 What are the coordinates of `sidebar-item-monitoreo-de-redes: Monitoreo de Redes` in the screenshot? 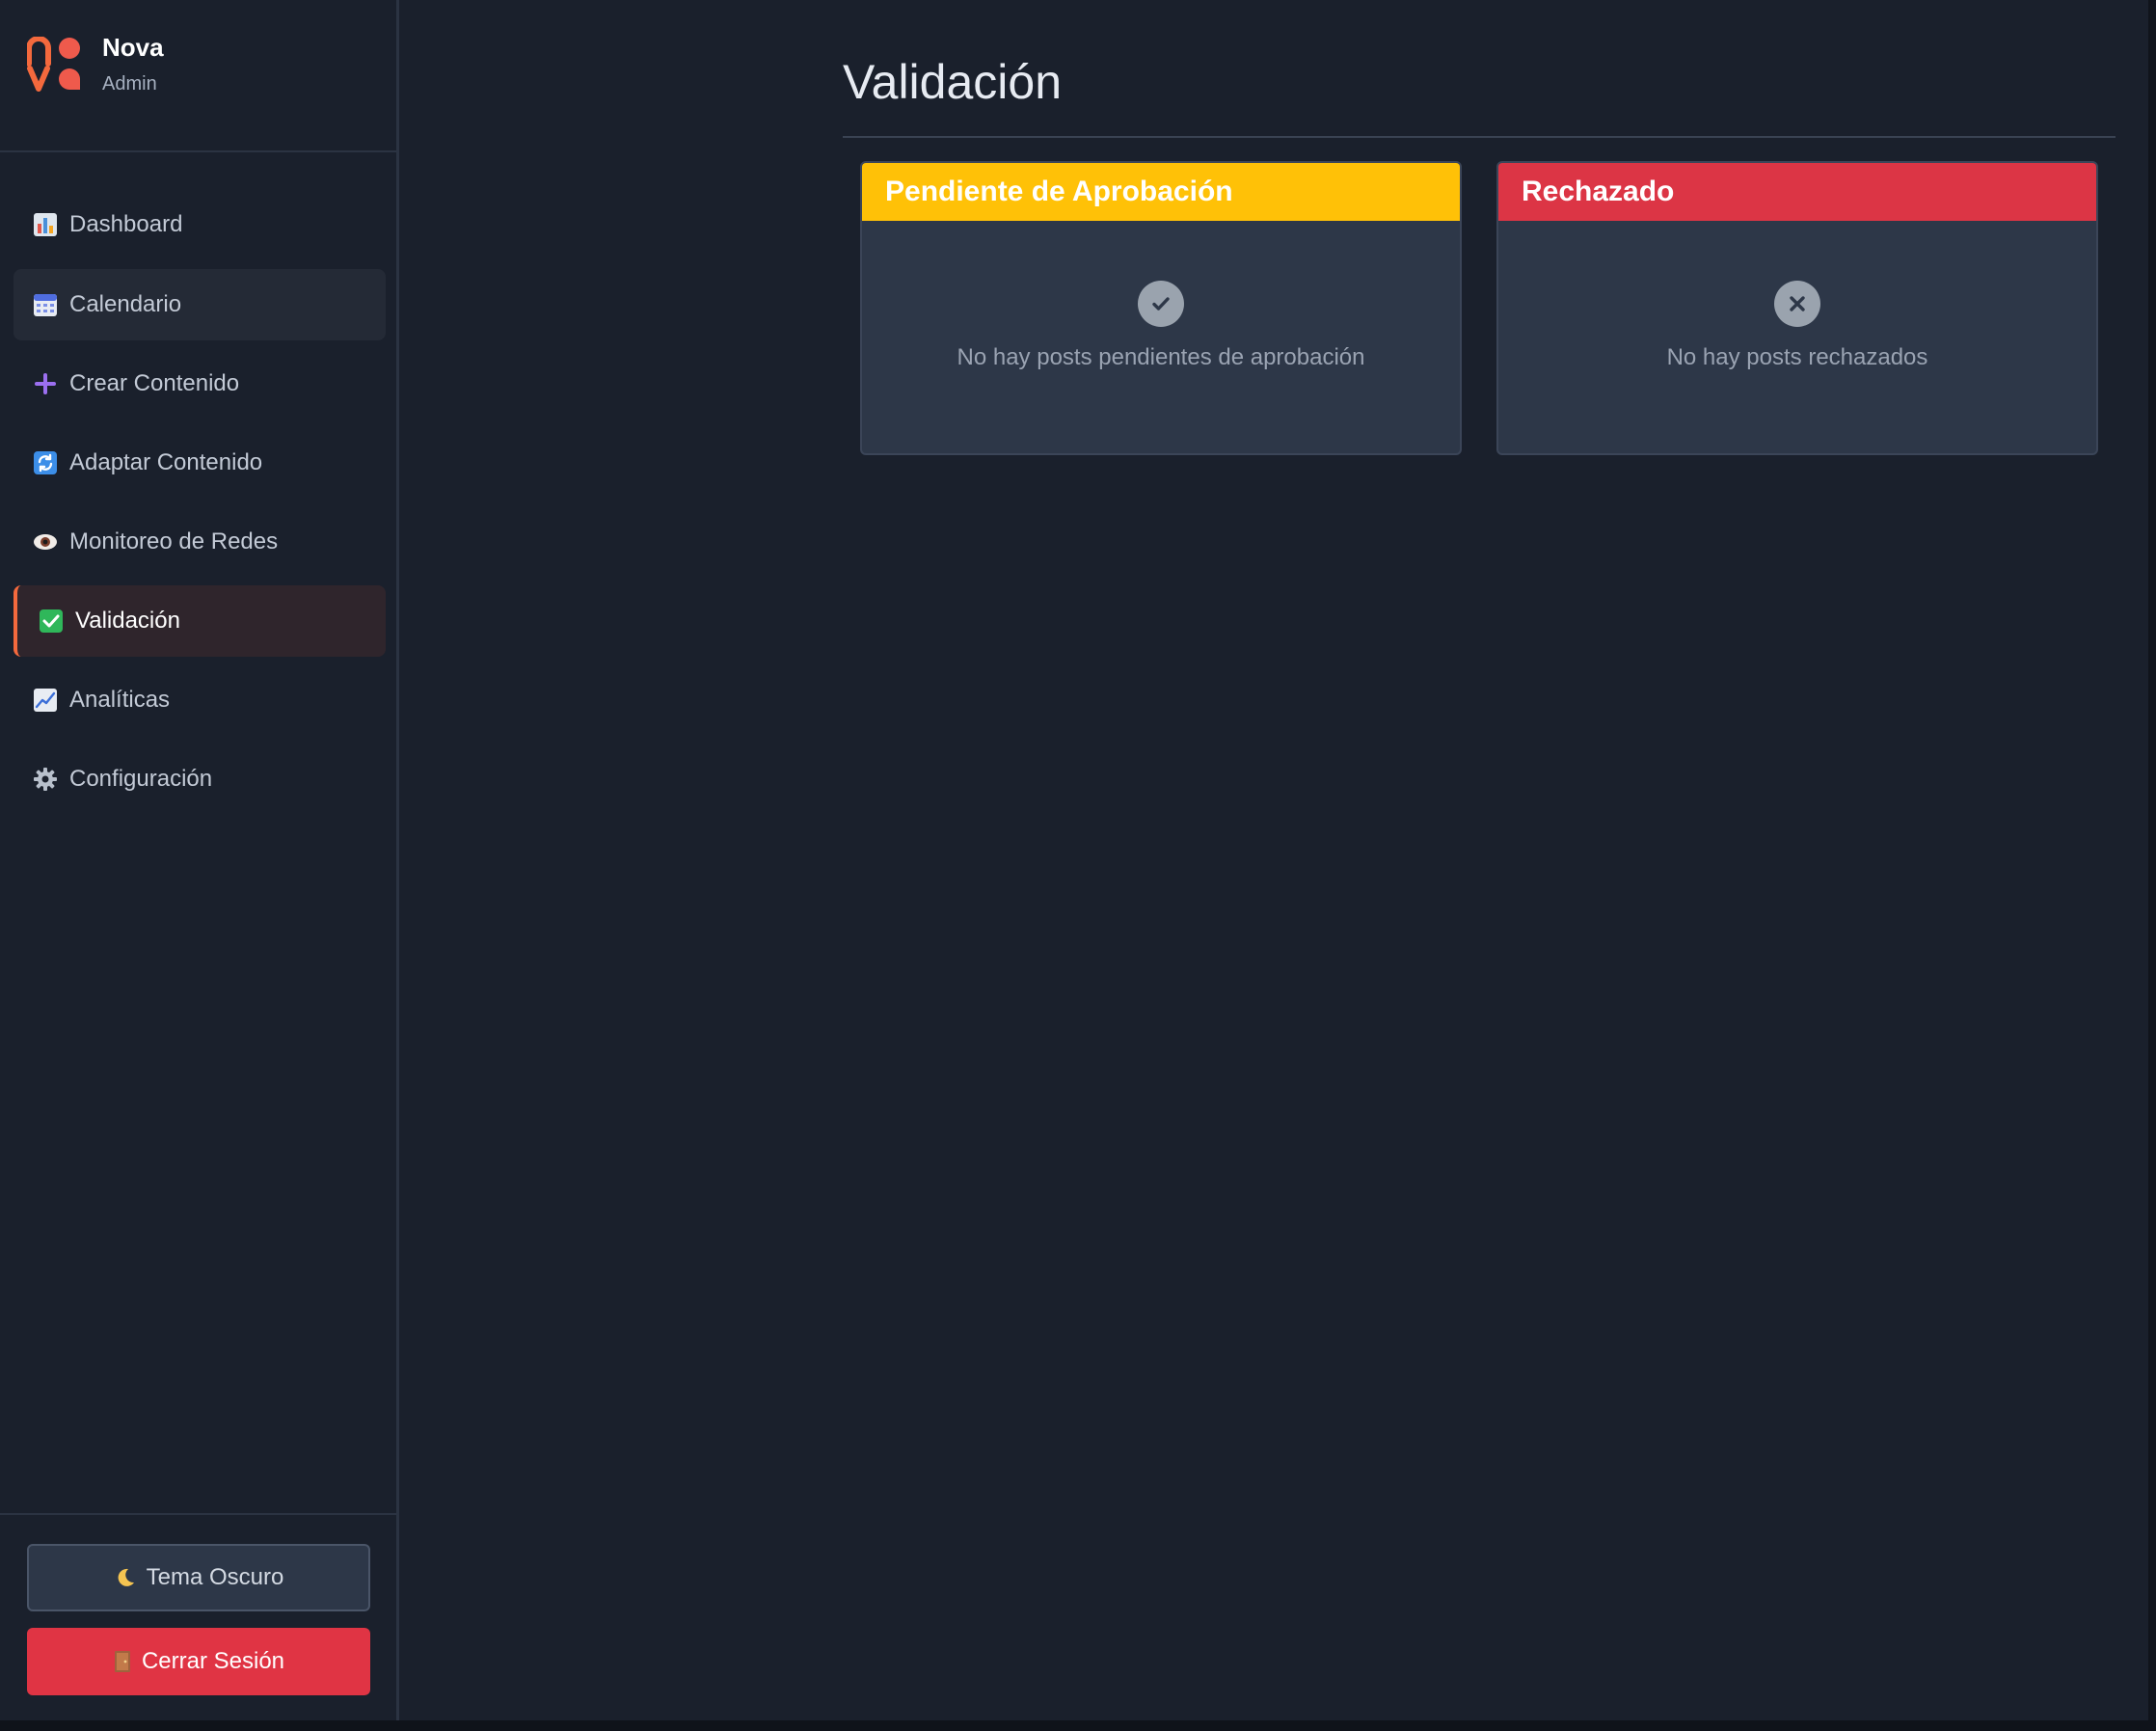 It's located at (199, 542).